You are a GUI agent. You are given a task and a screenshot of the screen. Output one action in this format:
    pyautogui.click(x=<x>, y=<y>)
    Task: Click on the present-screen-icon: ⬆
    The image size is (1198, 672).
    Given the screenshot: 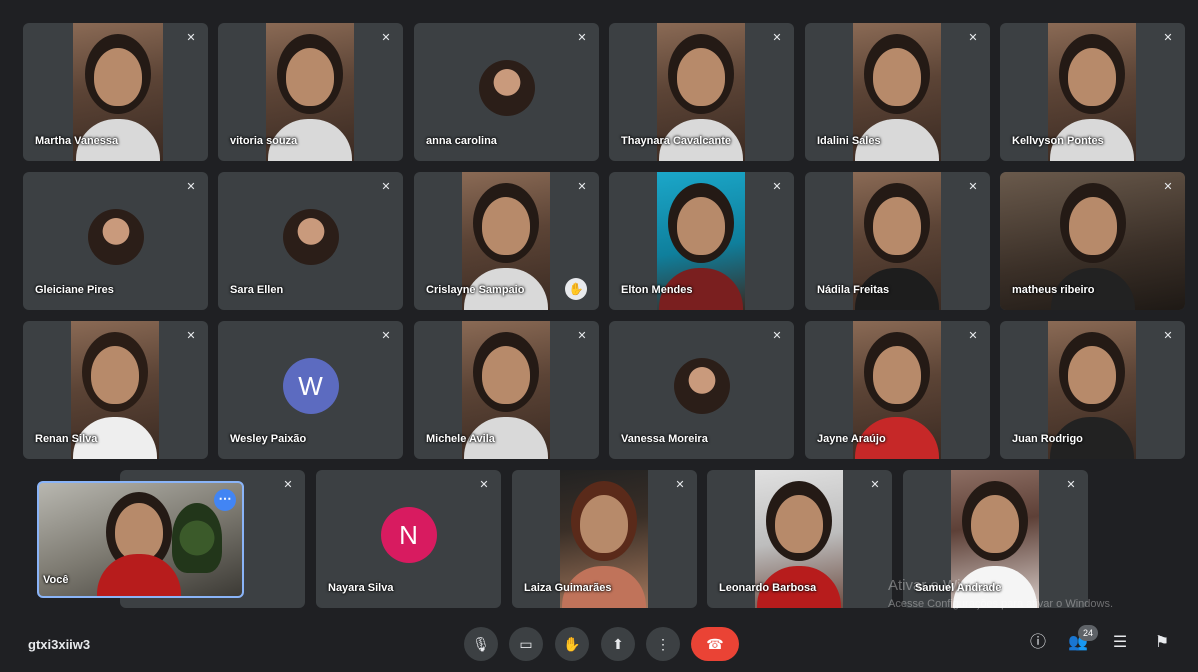 What is the action you would take?
    pyautogui.click(x=618, y=644)
    